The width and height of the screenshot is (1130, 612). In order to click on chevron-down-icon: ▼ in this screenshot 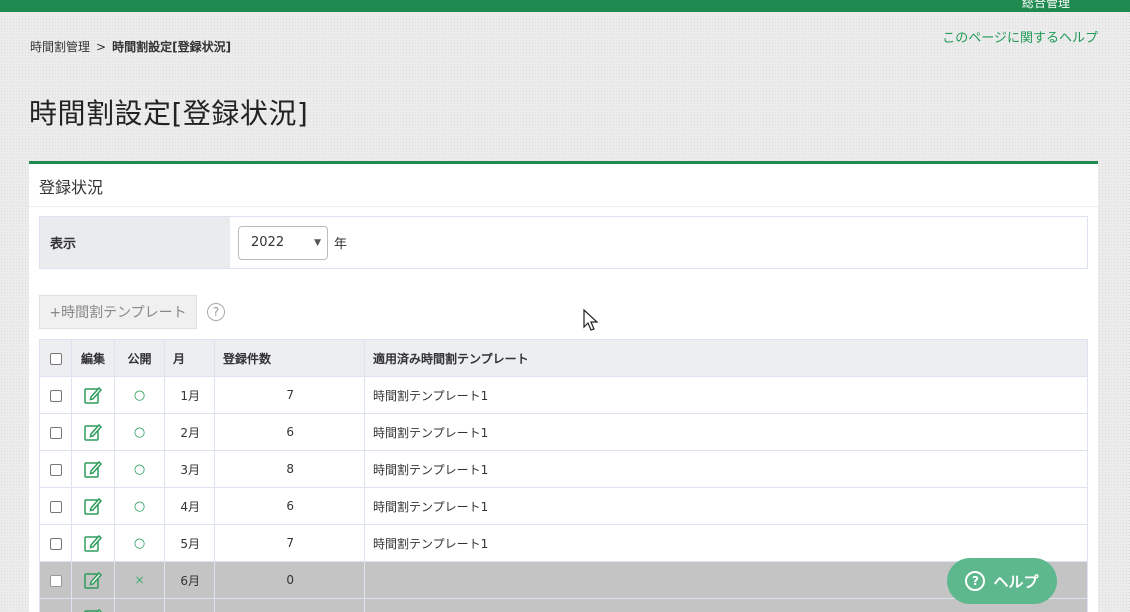, I will do `click(317, 242)`.